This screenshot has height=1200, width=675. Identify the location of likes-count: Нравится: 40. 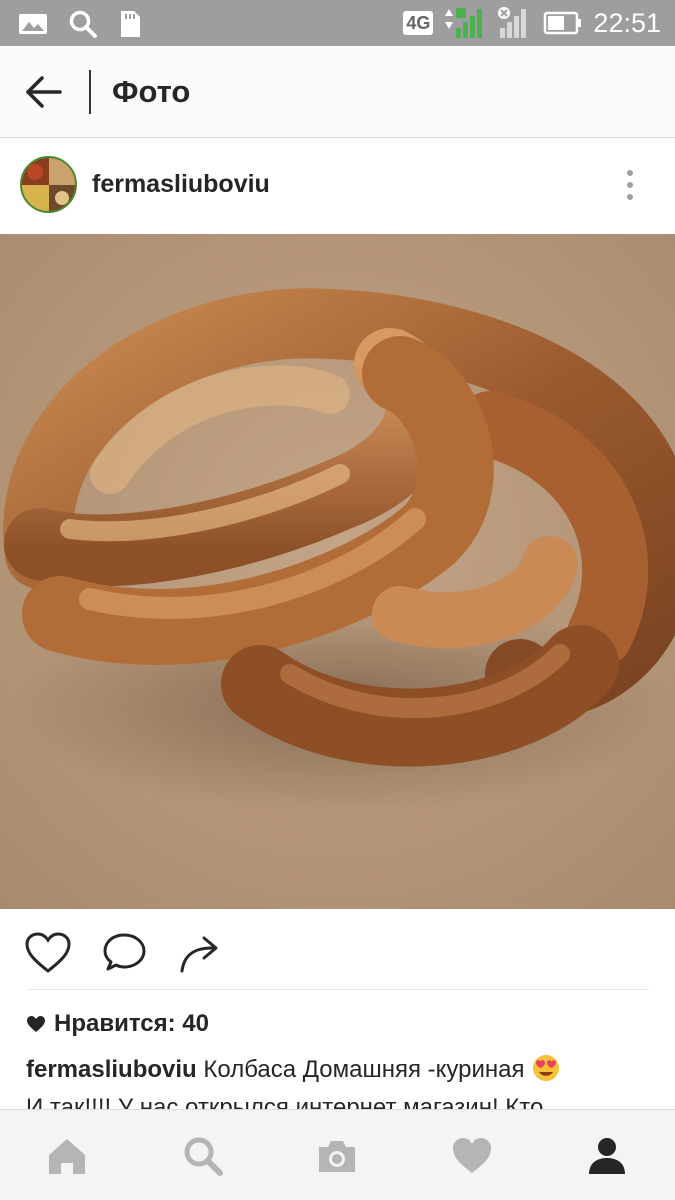
(117, 1024).